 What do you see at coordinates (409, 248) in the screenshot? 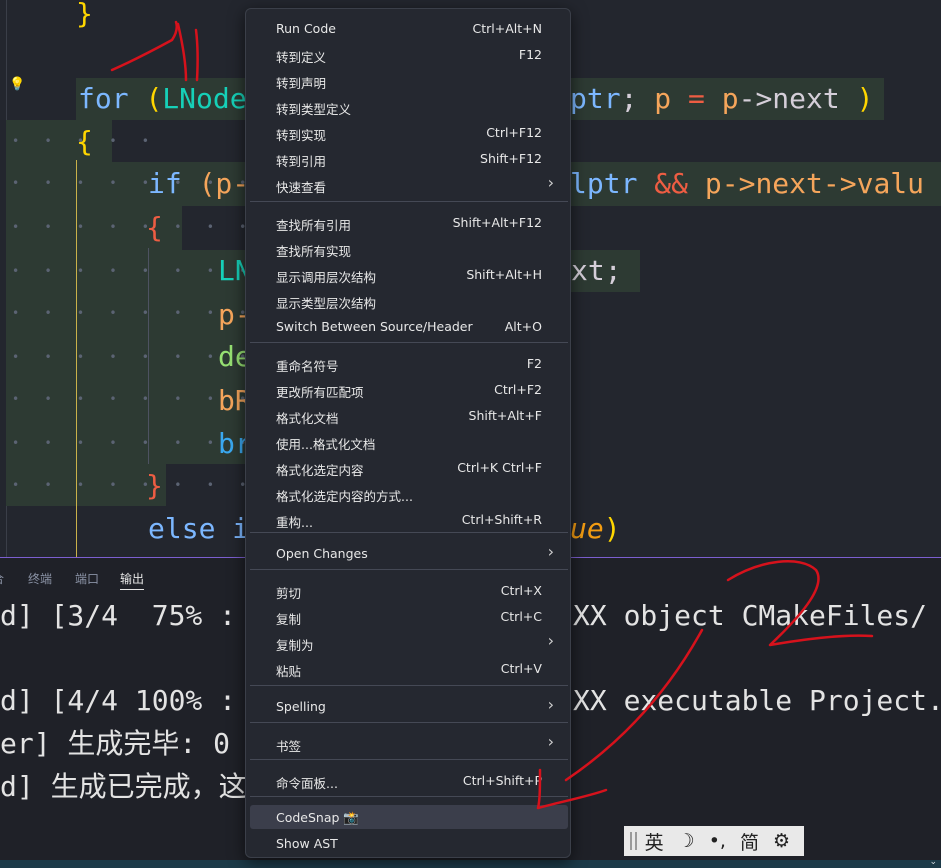
I see `menu-item: 查找所有实现` at bounding box center [409, 248].